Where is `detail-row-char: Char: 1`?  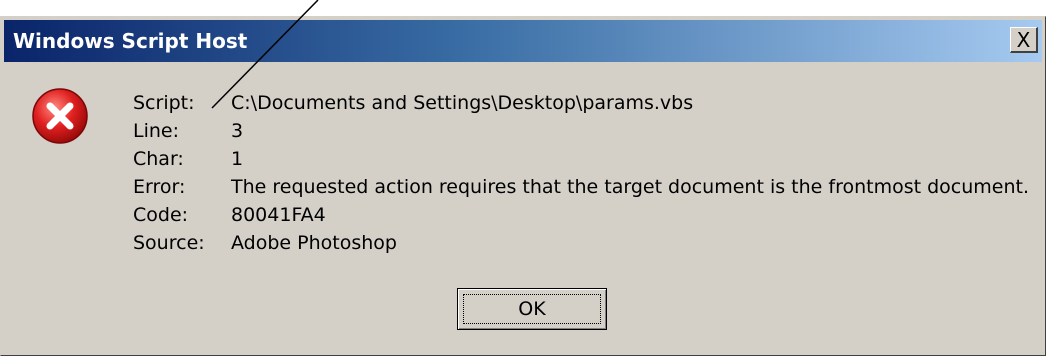
detail-row-char: Char: 1 is located at coordinates (581, 159).